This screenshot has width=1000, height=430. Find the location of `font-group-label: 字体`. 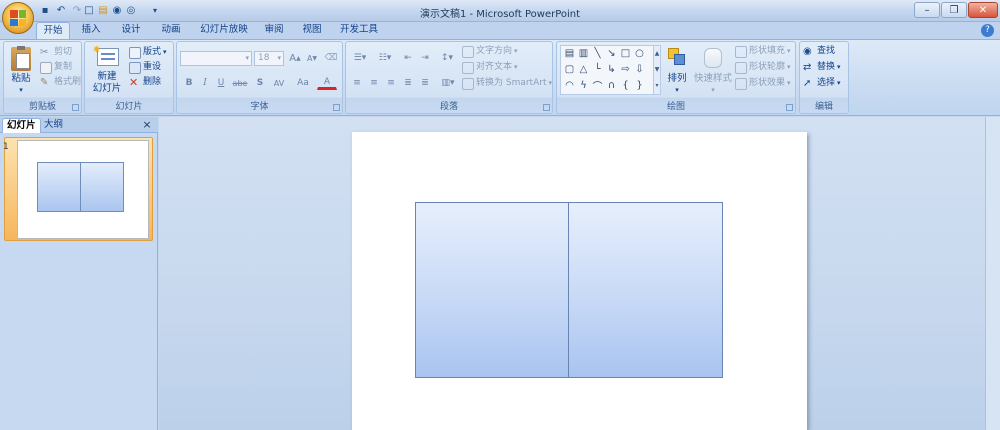

font-group-label: 字体 is located at coordinates (259, 107).